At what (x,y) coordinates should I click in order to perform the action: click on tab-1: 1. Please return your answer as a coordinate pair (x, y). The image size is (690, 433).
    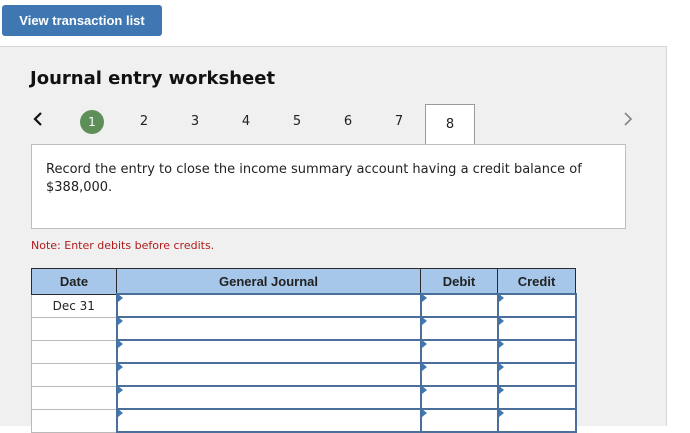
    Looking at the image, I should click on (92, 122).